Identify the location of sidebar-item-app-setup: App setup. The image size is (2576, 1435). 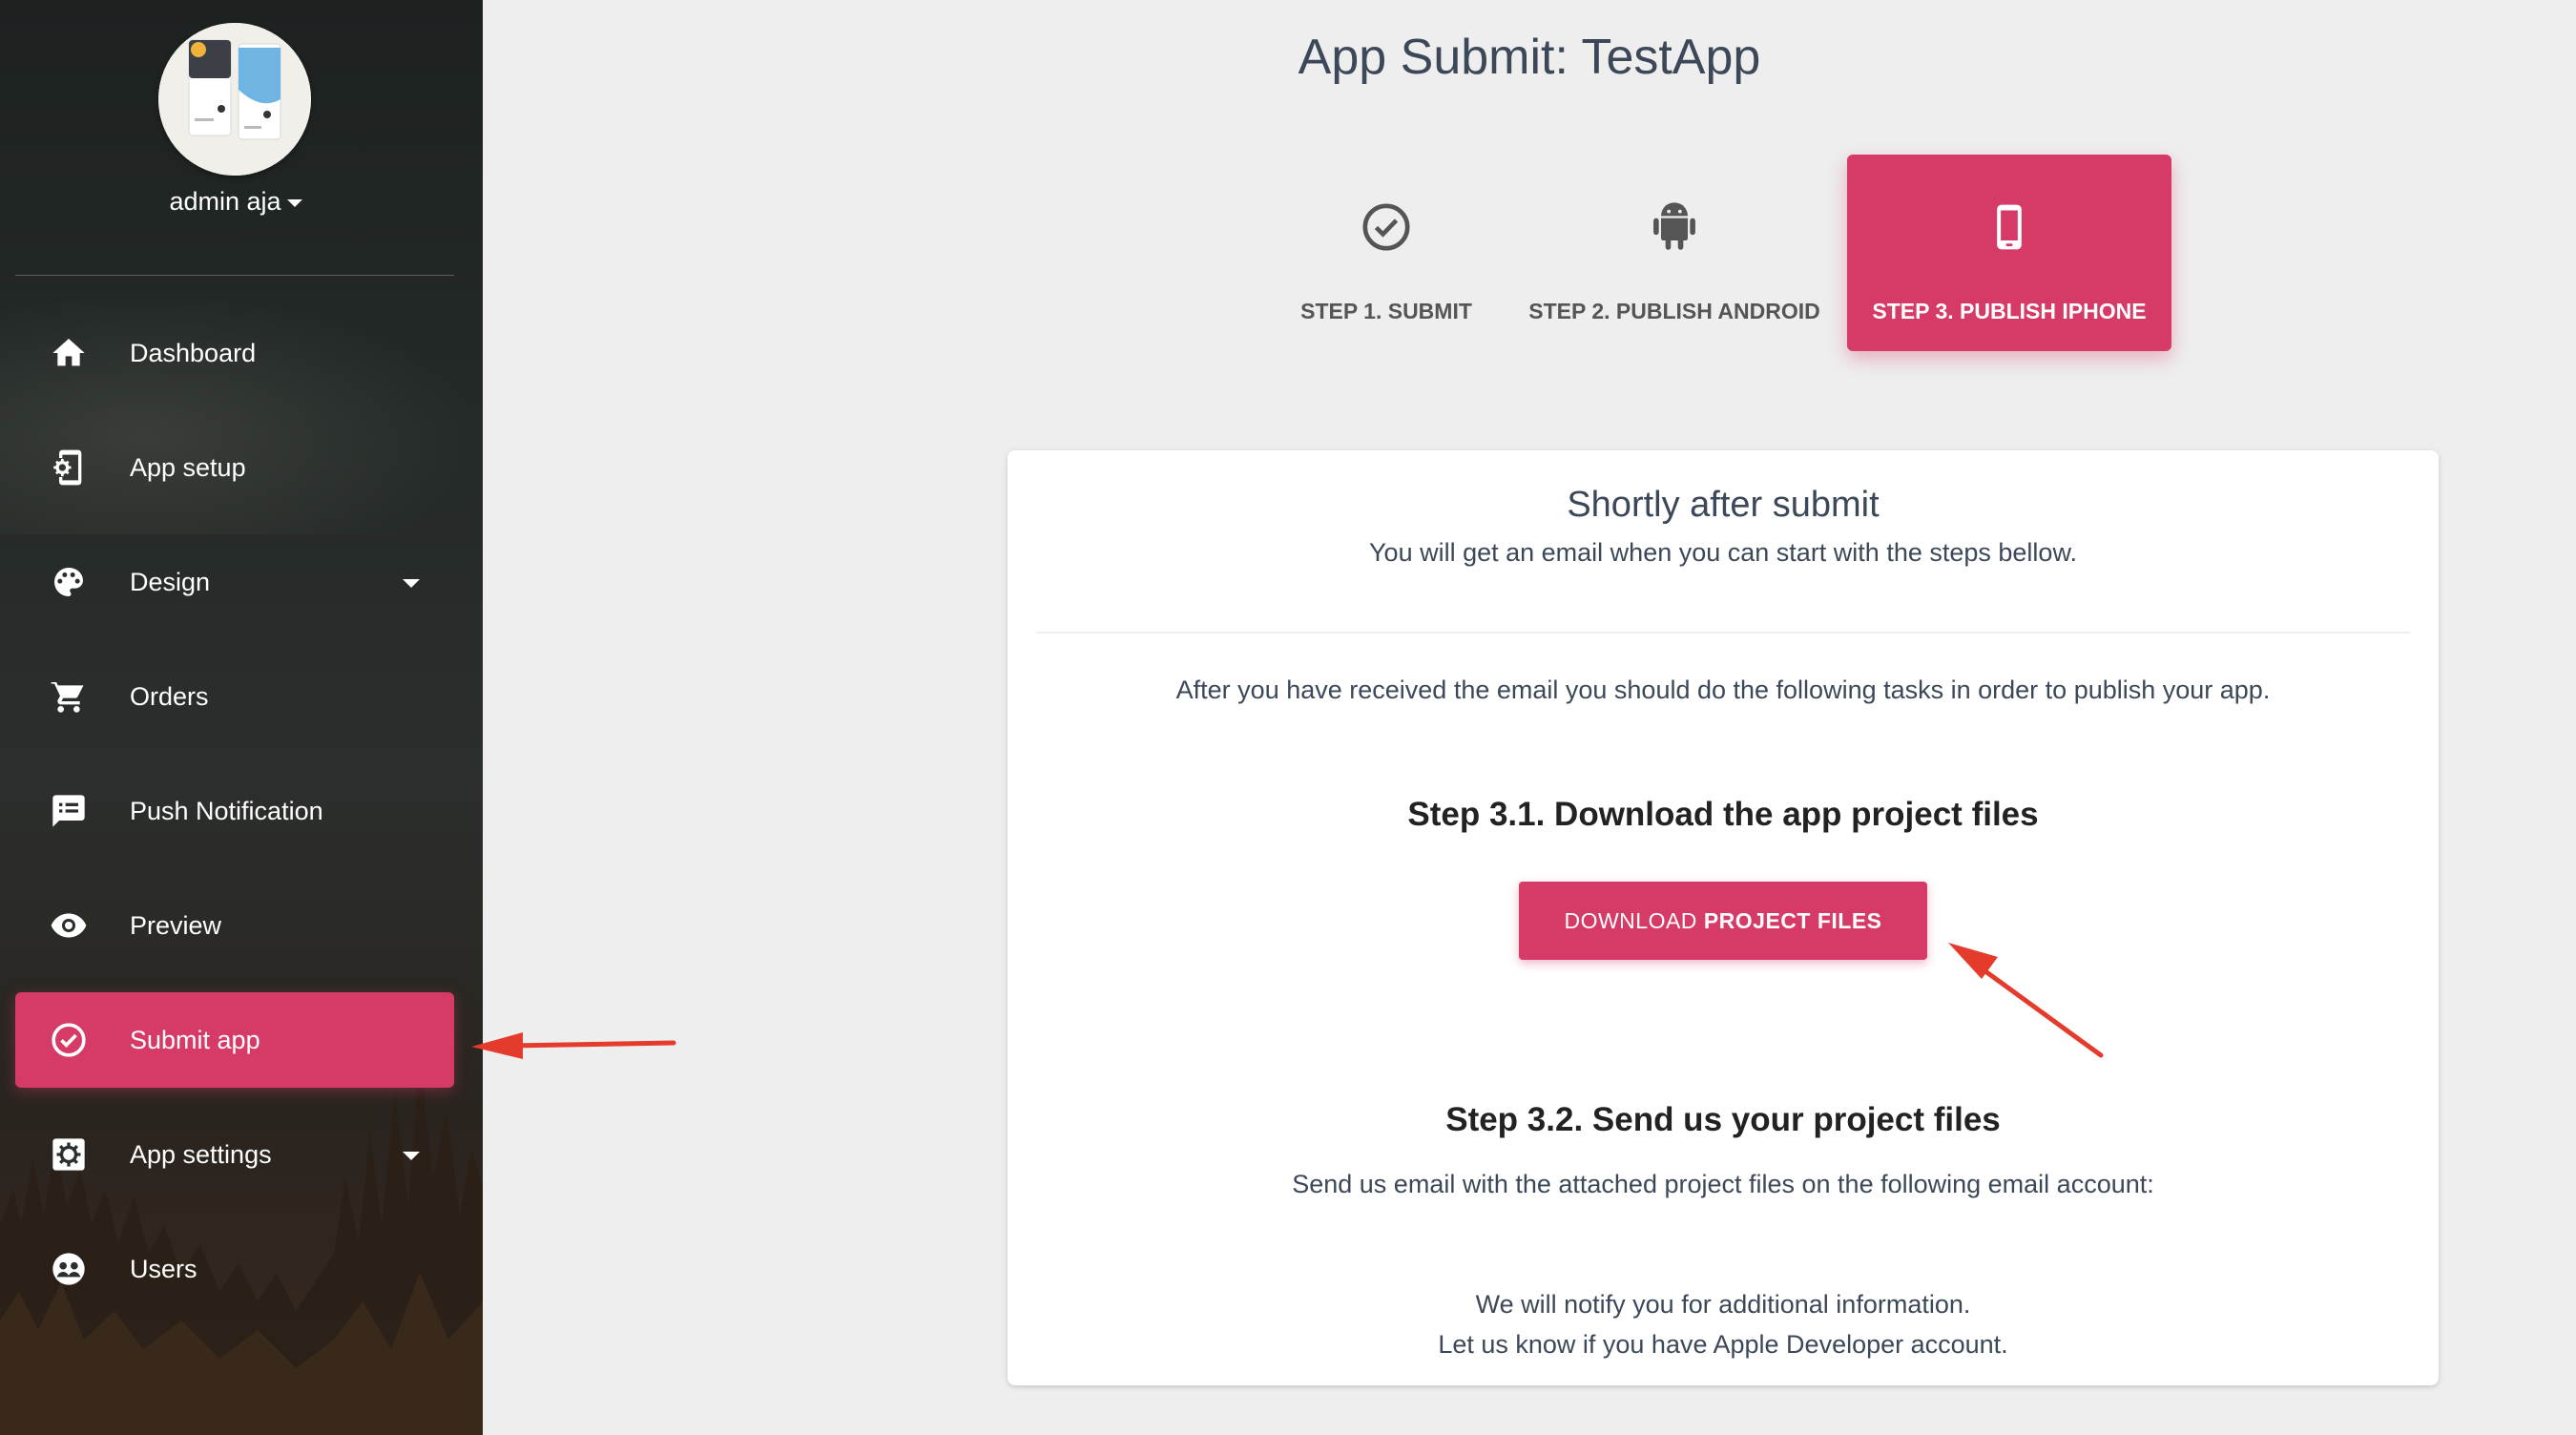
(234, 467).